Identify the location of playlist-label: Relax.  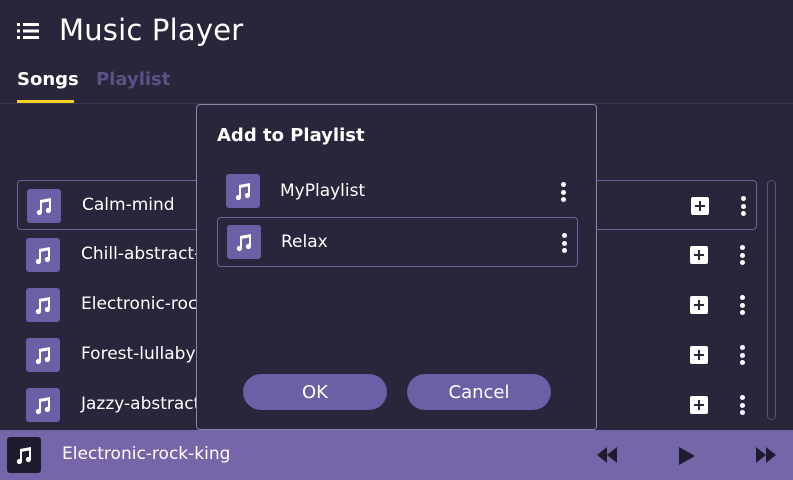
(304, 242).